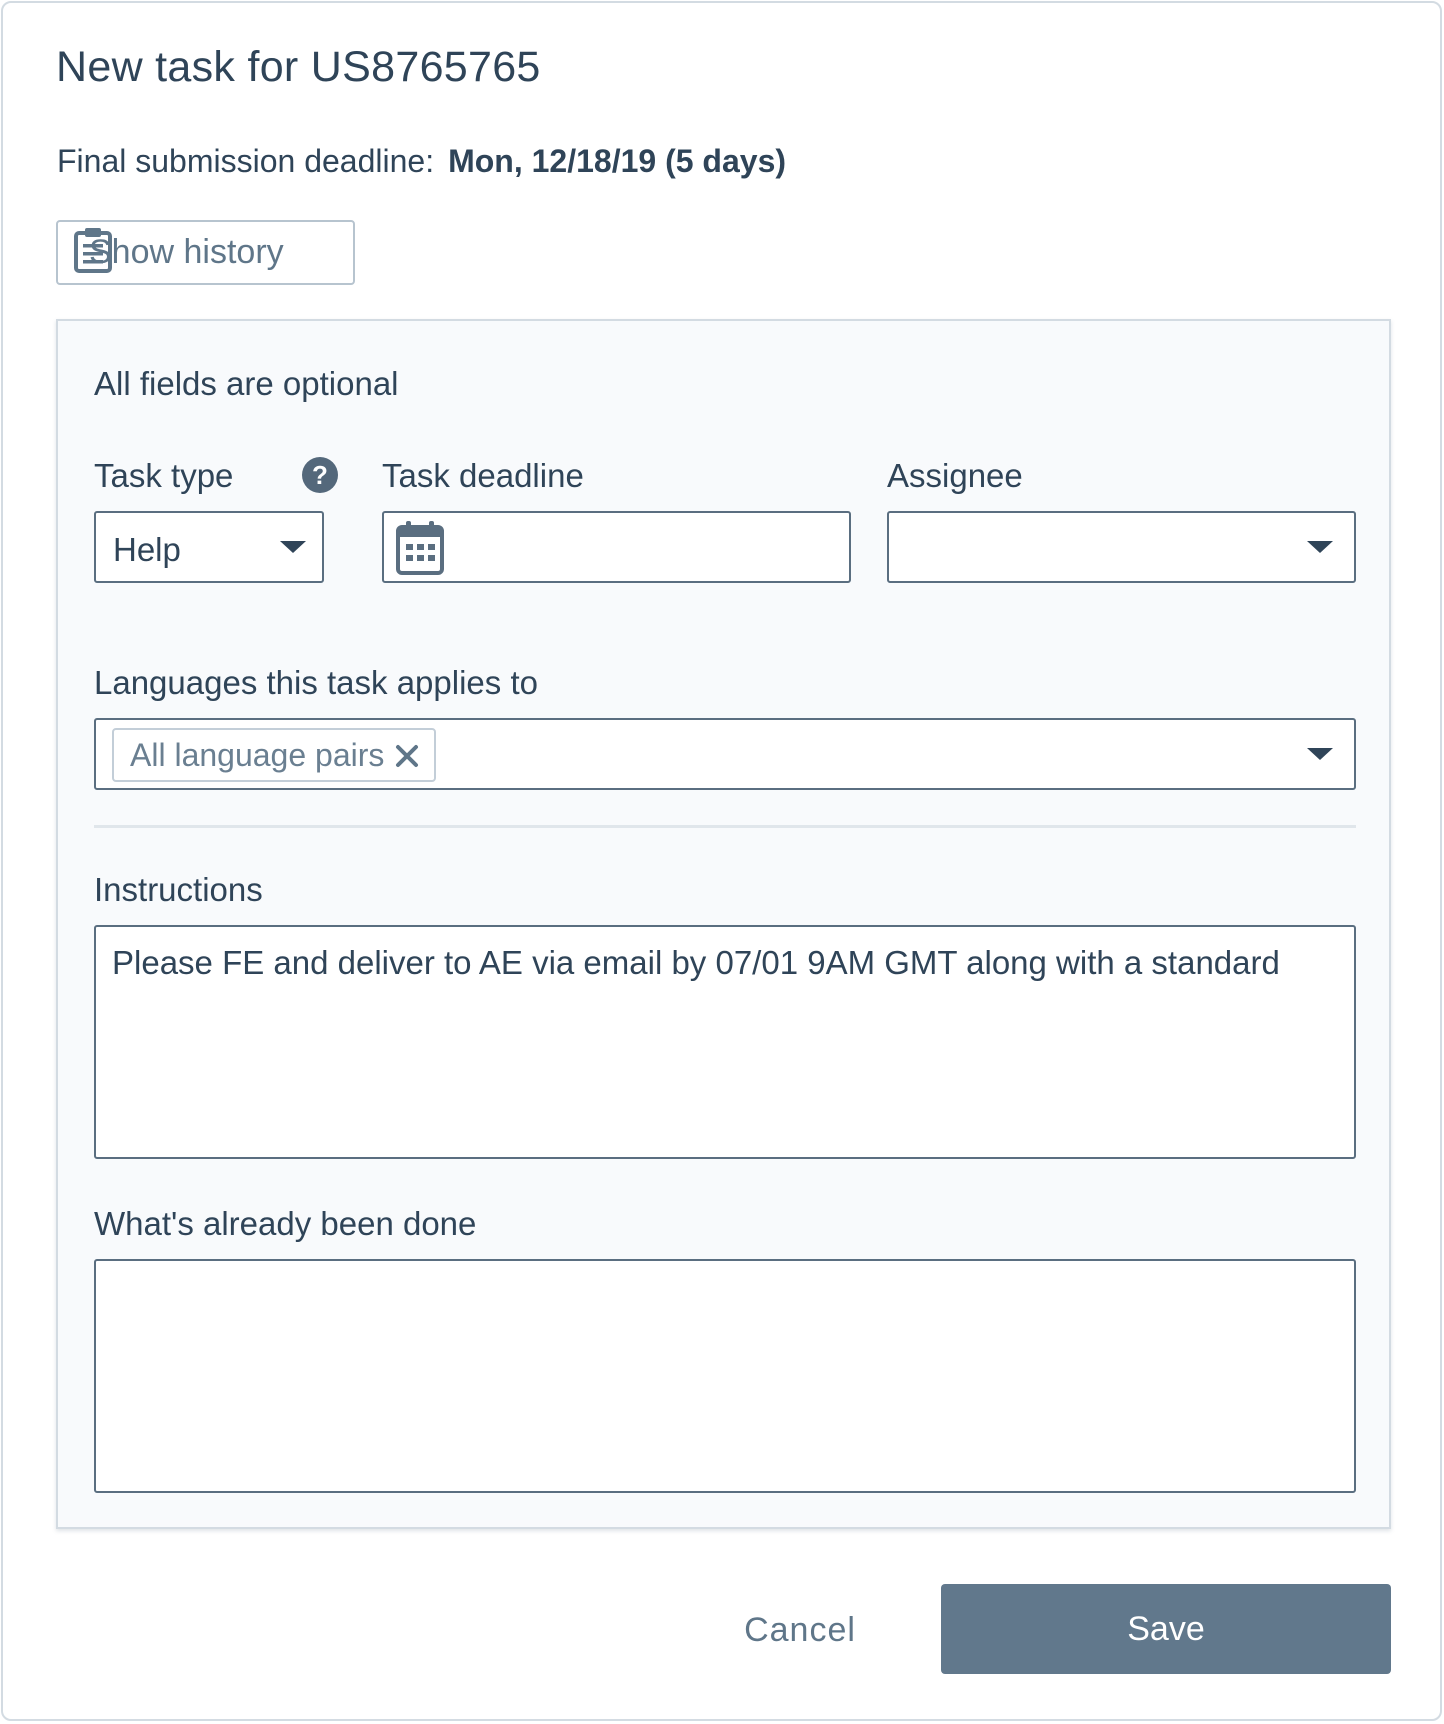  I want to click on final-deadline-value: Mon, 12/18/19 (5 days), so click(617, 161).